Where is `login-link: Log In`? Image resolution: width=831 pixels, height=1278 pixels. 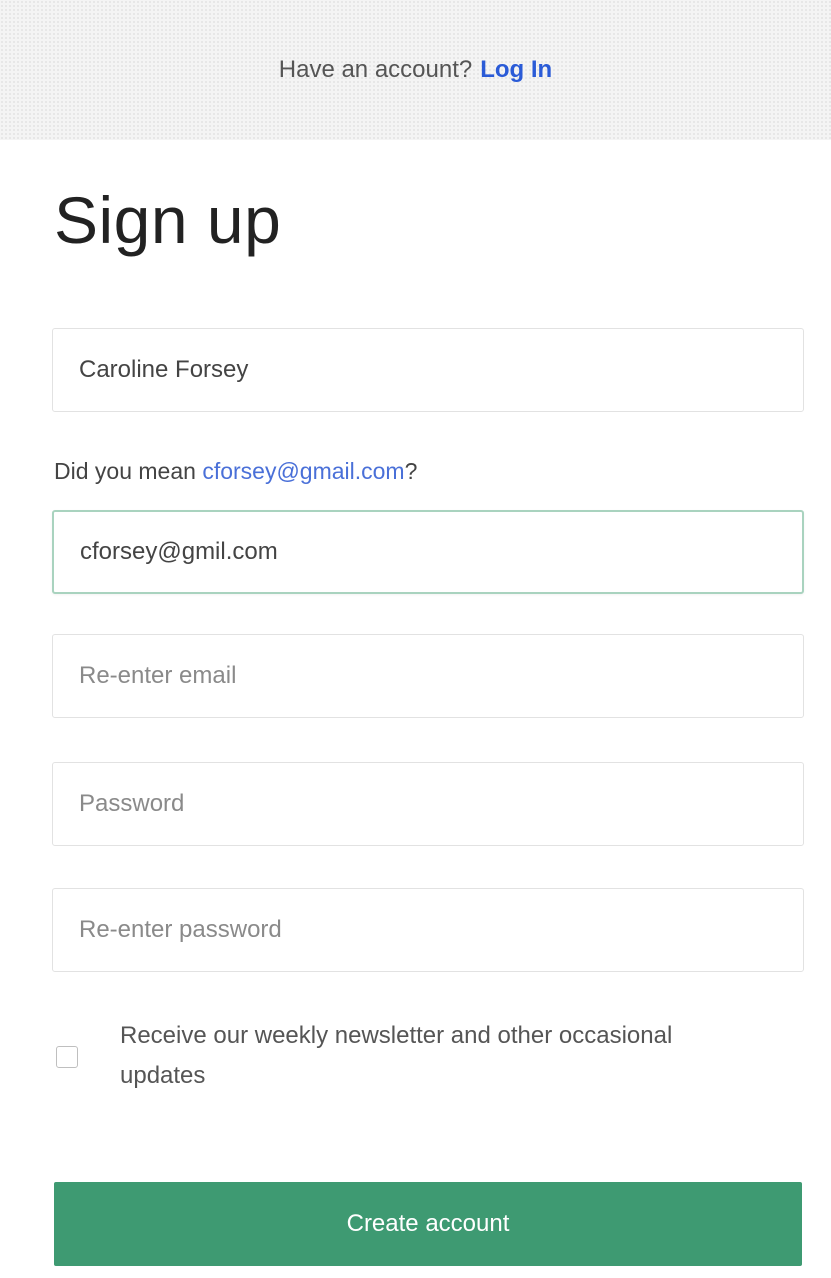 login-link: Log In is located at coordinates (516, 70).